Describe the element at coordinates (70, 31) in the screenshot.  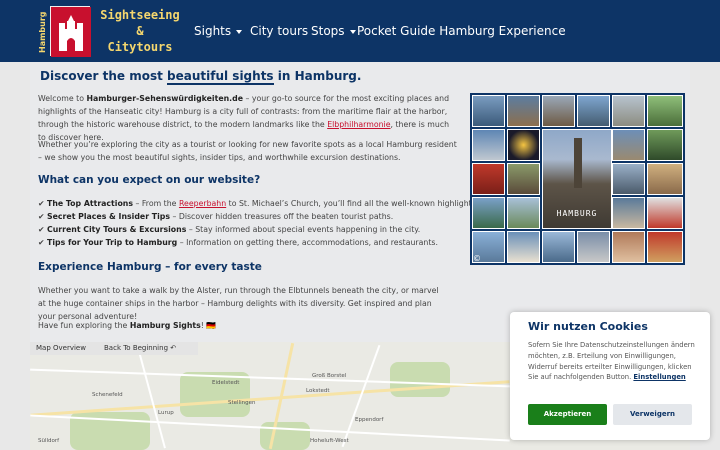
I see `hamburg-crest-icon` at that location.